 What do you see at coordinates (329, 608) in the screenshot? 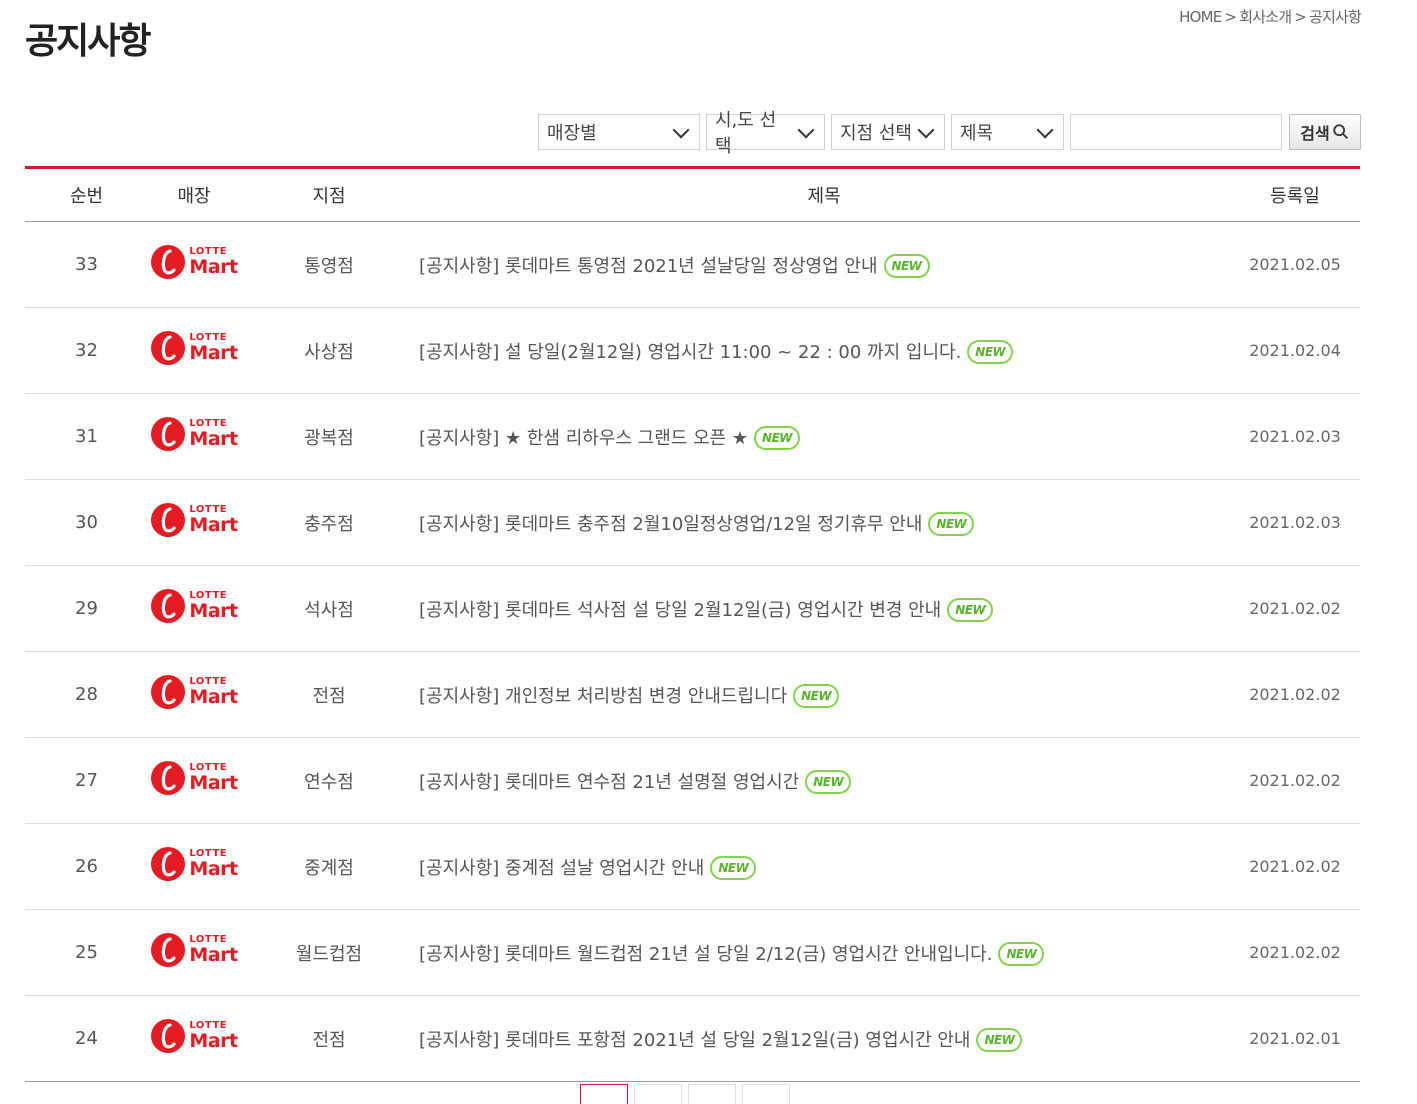
I see `branch-name: 석사점` at bounding box center [329, 608].